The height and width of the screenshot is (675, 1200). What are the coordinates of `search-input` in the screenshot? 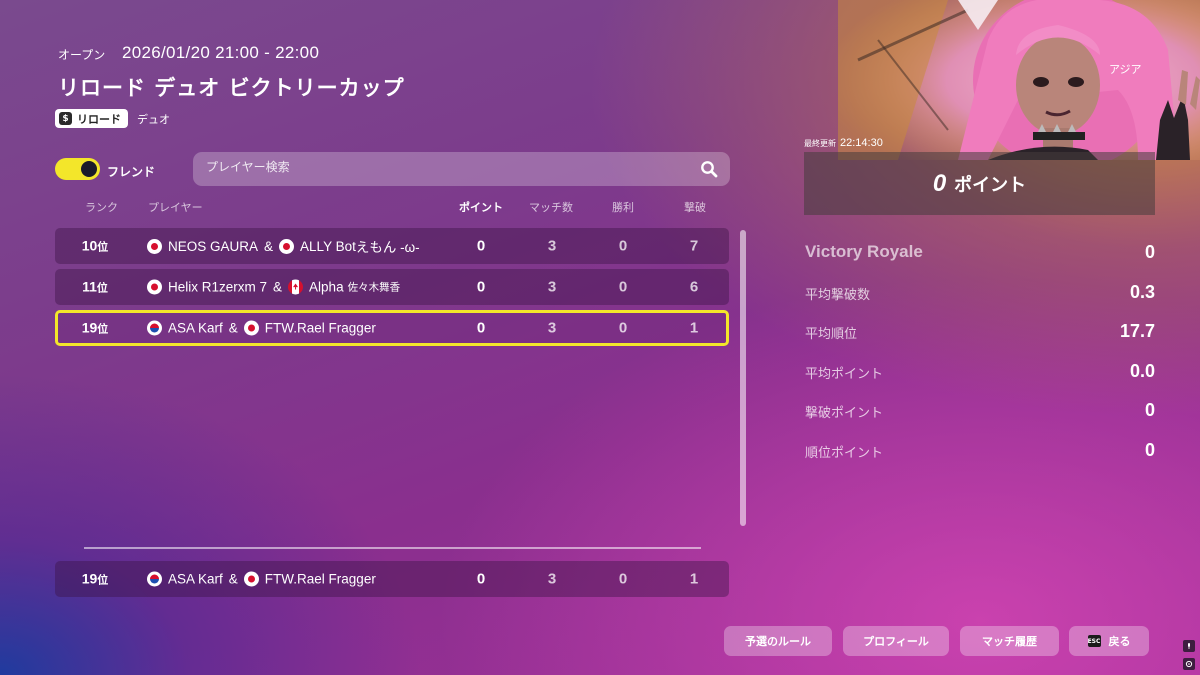 It's located at (441, 167).